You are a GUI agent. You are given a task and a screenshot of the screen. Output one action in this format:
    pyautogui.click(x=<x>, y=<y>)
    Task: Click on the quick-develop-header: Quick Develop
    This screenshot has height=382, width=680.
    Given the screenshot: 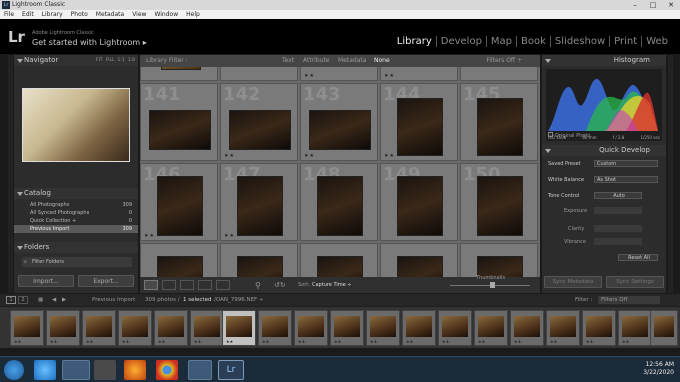 What is the action you would take?
    pyautogui.click(x=604, y=150)
    